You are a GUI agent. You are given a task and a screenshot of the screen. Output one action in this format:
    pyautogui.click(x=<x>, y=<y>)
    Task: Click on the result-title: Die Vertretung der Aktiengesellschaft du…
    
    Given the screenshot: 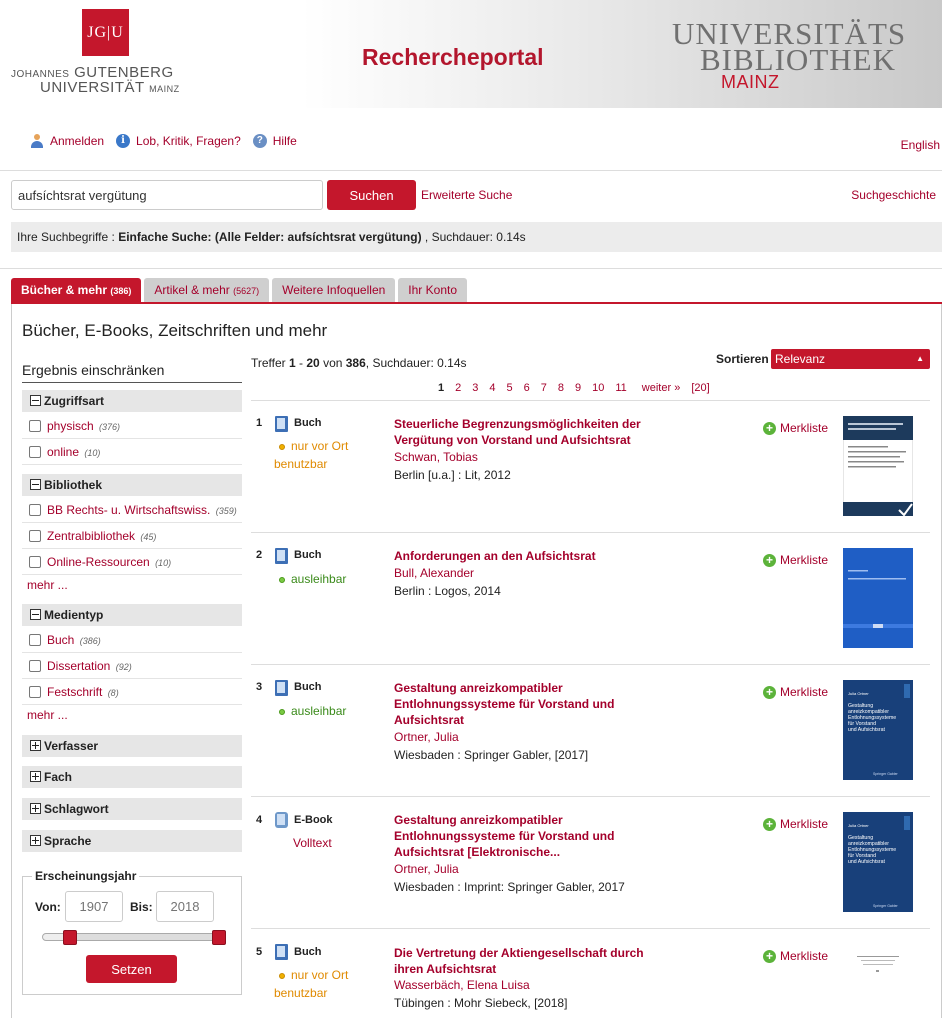 What is the action you would take?
    pyautogui.click(x=529, y=961)
    